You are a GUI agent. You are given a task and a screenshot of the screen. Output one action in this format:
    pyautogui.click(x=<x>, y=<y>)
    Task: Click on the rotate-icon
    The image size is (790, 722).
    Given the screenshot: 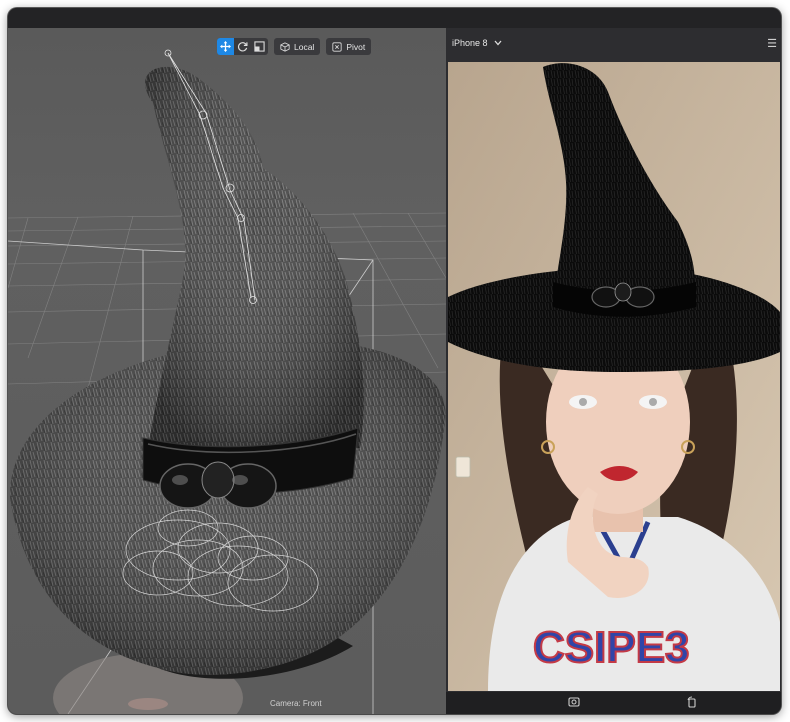 What is the action you would take?
    pyautogui.click(x=242, y=47)
    